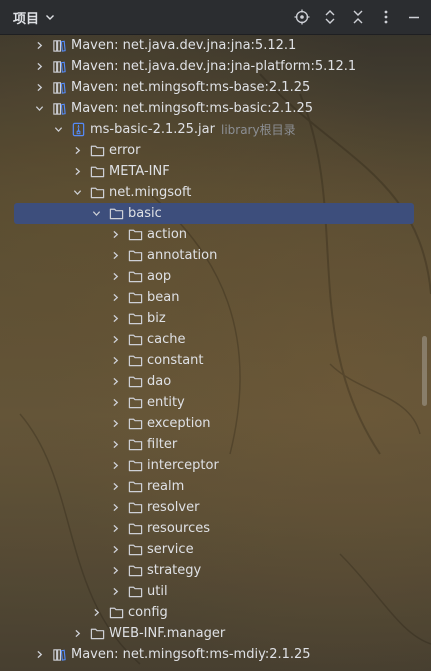 Image resolution: width=431 pixels, height=671 pixels. I want to click on tree-row-label: net.mingsoft, so click(150, 192).